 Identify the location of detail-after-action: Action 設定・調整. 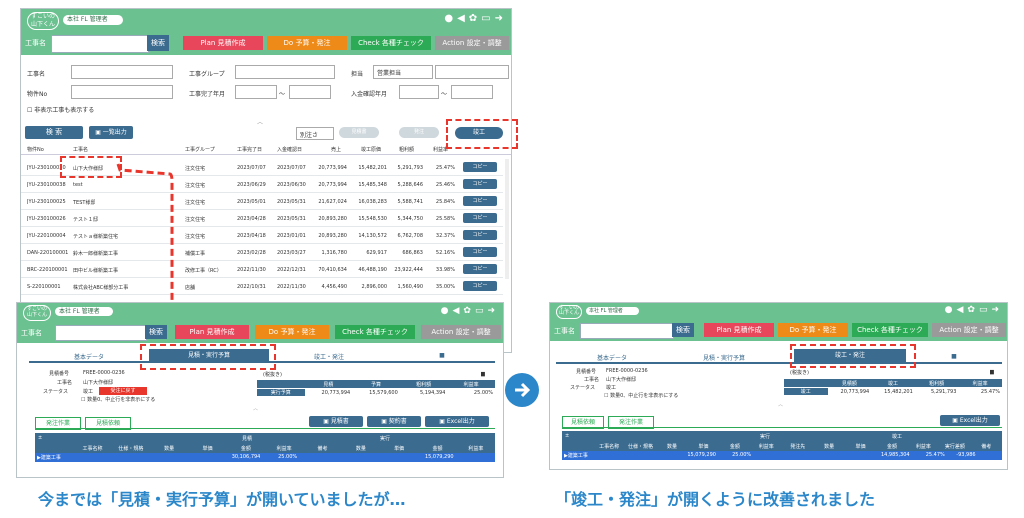
(969, 330).